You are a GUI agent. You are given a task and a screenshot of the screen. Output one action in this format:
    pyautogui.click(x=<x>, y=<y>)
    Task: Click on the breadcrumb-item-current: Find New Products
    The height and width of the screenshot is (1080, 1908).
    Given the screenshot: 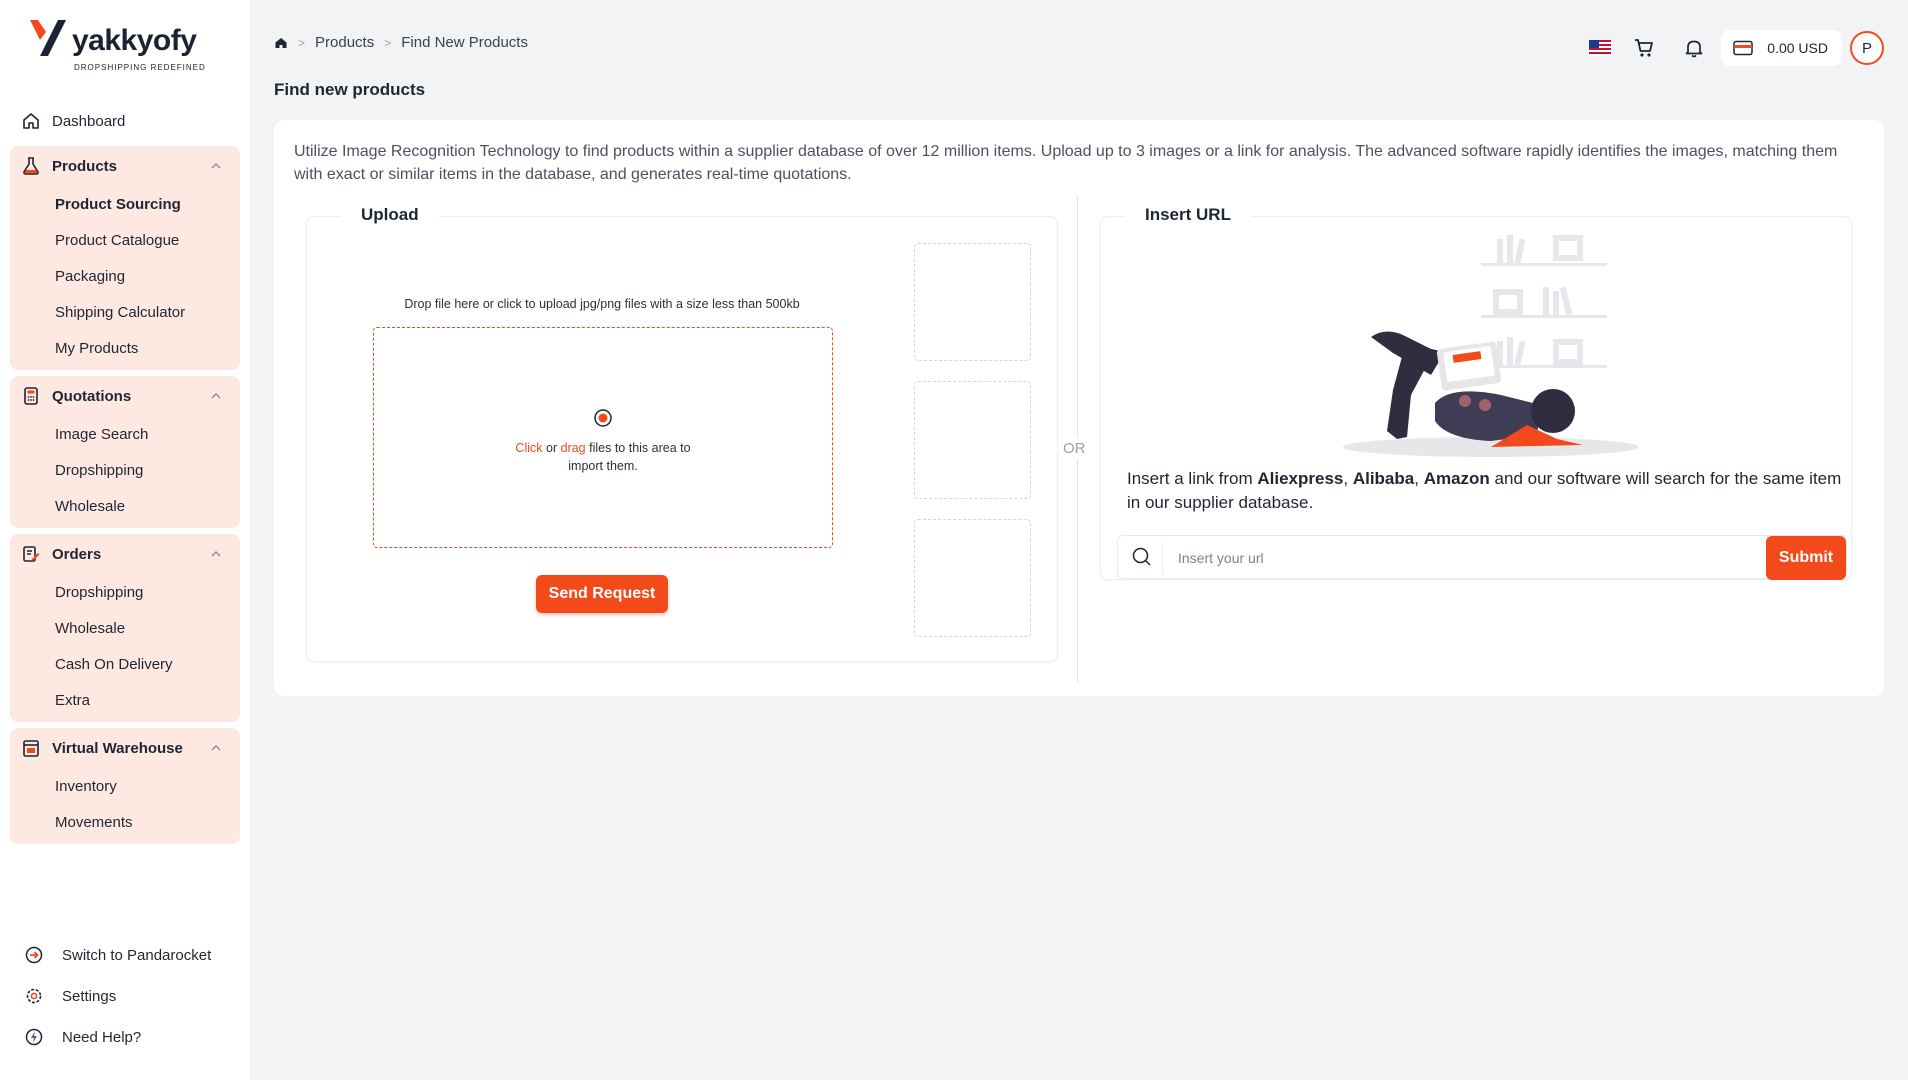 What is the action you would take?
    pyautogui.click(x=464, y=42)
    